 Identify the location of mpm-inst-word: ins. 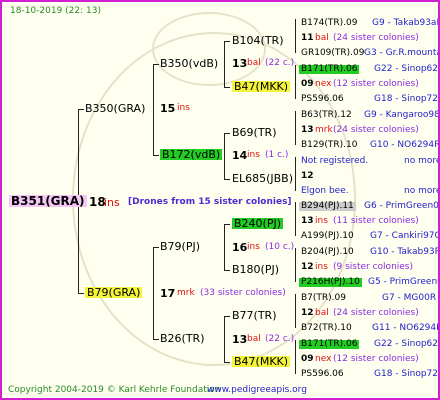
(321, 267).